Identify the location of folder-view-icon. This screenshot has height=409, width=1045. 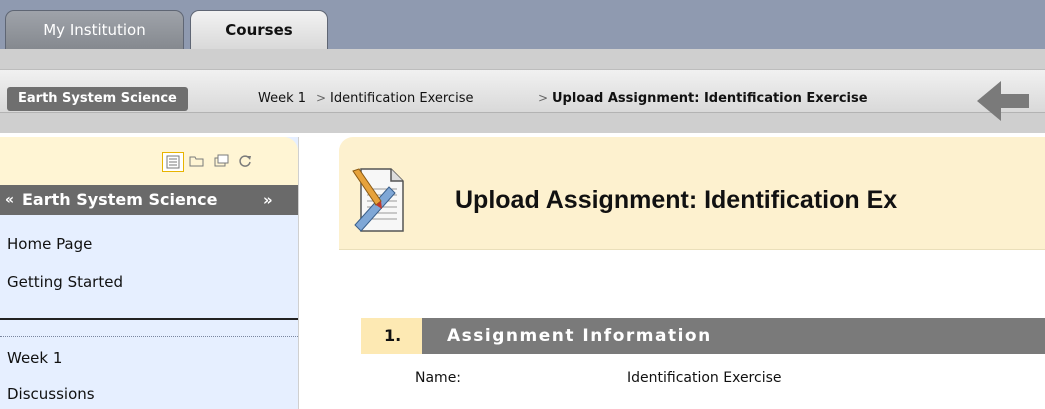
(197, 162).